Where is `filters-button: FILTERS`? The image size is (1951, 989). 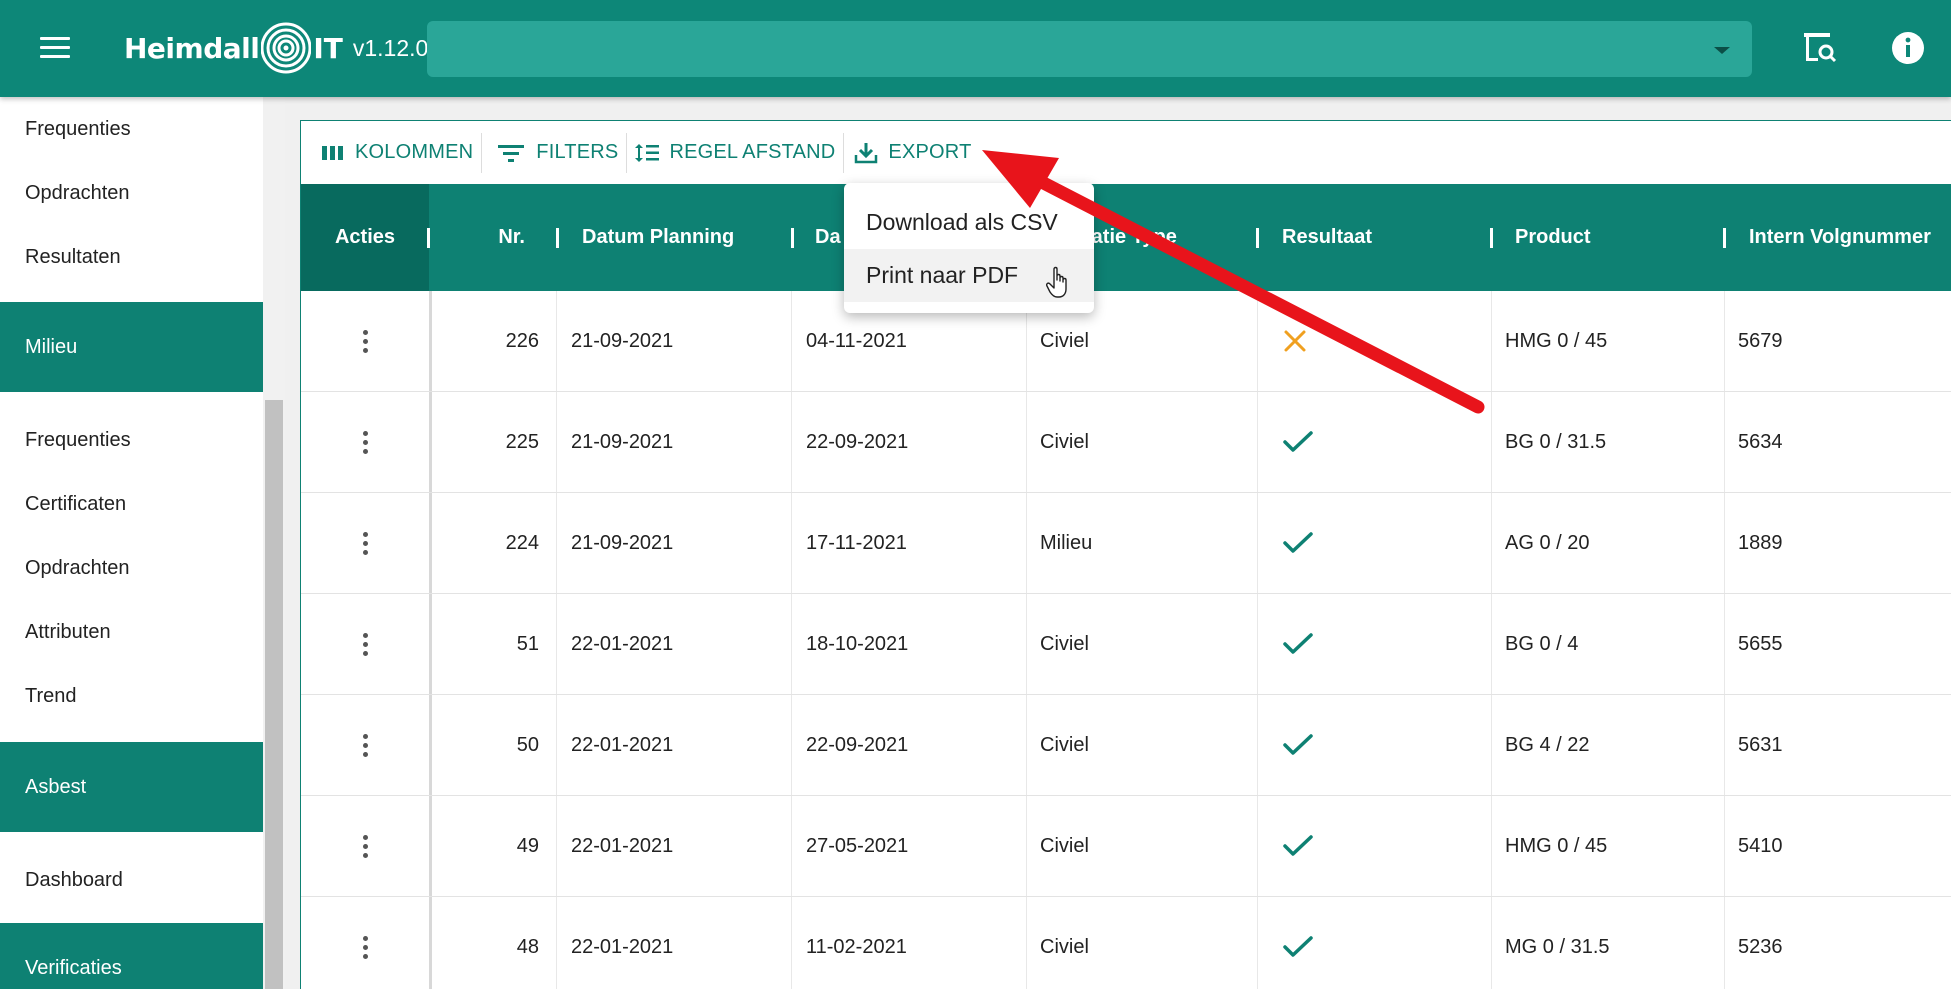 filters-button: FILTERS is located at coordinates (555, 152).